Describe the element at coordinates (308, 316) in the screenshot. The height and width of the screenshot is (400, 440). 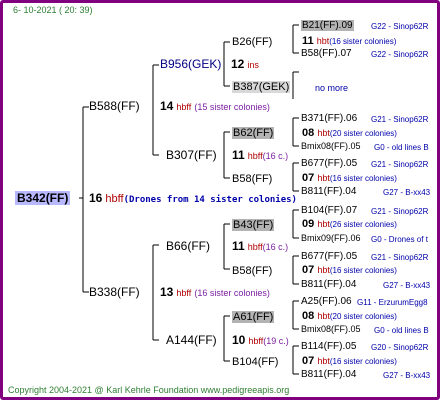
I see `gen3-a61-count: 08` at that location.